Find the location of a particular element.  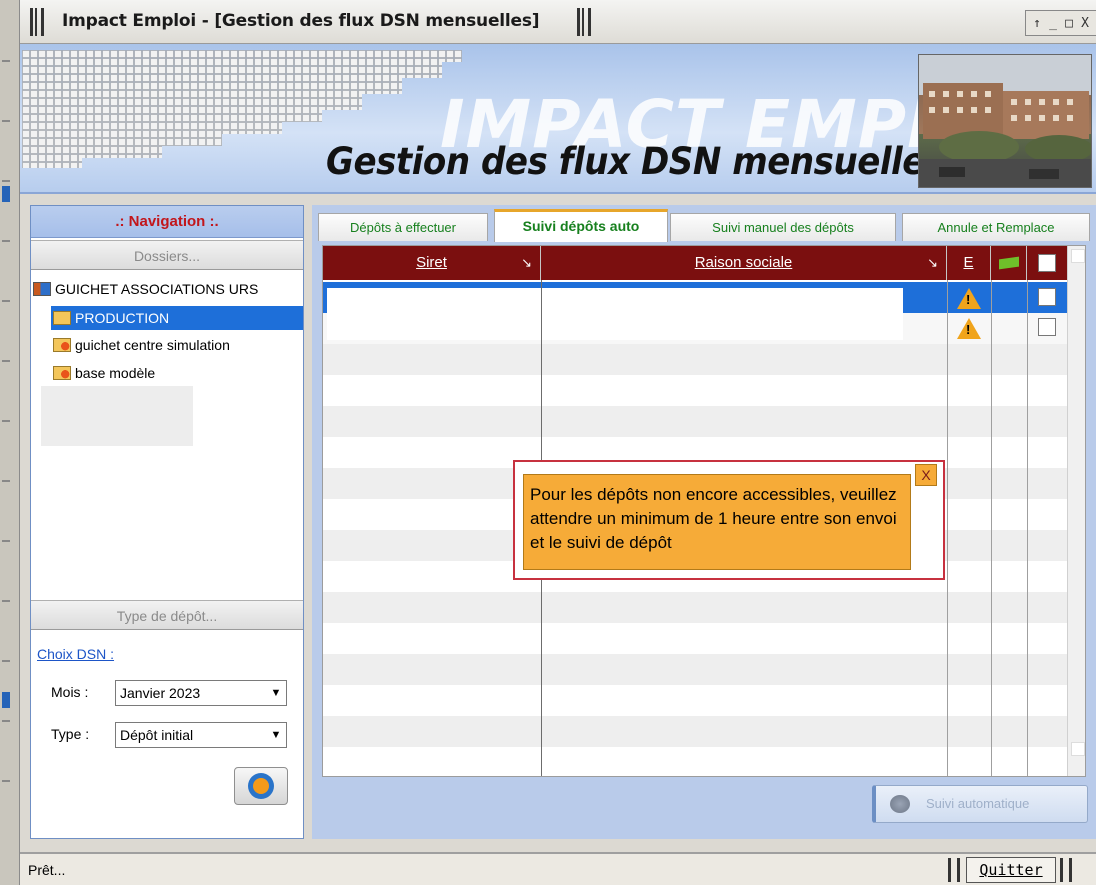

column-header-siret: Siret ↘ is located at coordinates (432, 263).